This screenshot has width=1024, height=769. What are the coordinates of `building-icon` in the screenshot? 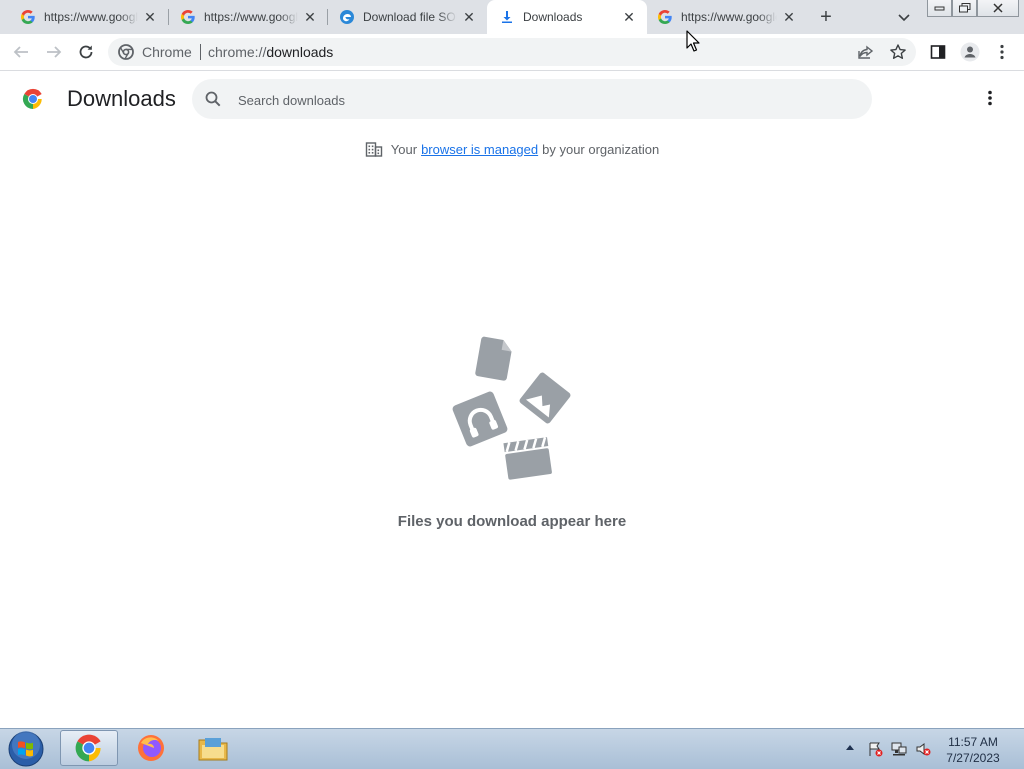 It's located at (374, 149).